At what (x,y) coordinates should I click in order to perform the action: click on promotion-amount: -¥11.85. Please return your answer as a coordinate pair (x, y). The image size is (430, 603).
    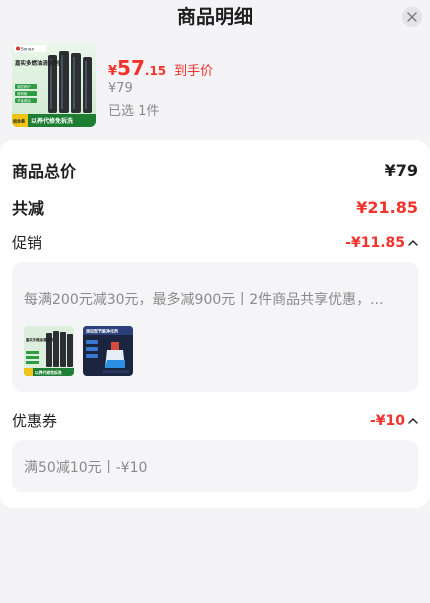
    Looking at the image, I should click on (375, 242).